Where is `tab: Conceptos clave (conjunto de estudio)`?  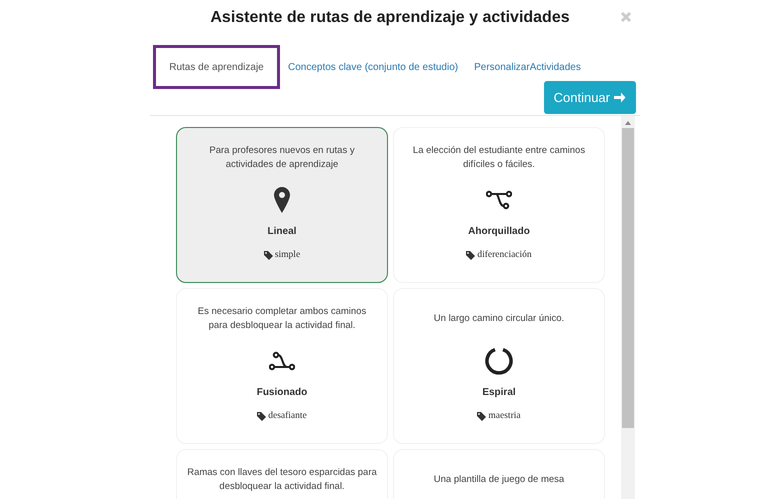
tab: Conceptos clave (conjunto de estudio) is located at coordinates (373, 67).